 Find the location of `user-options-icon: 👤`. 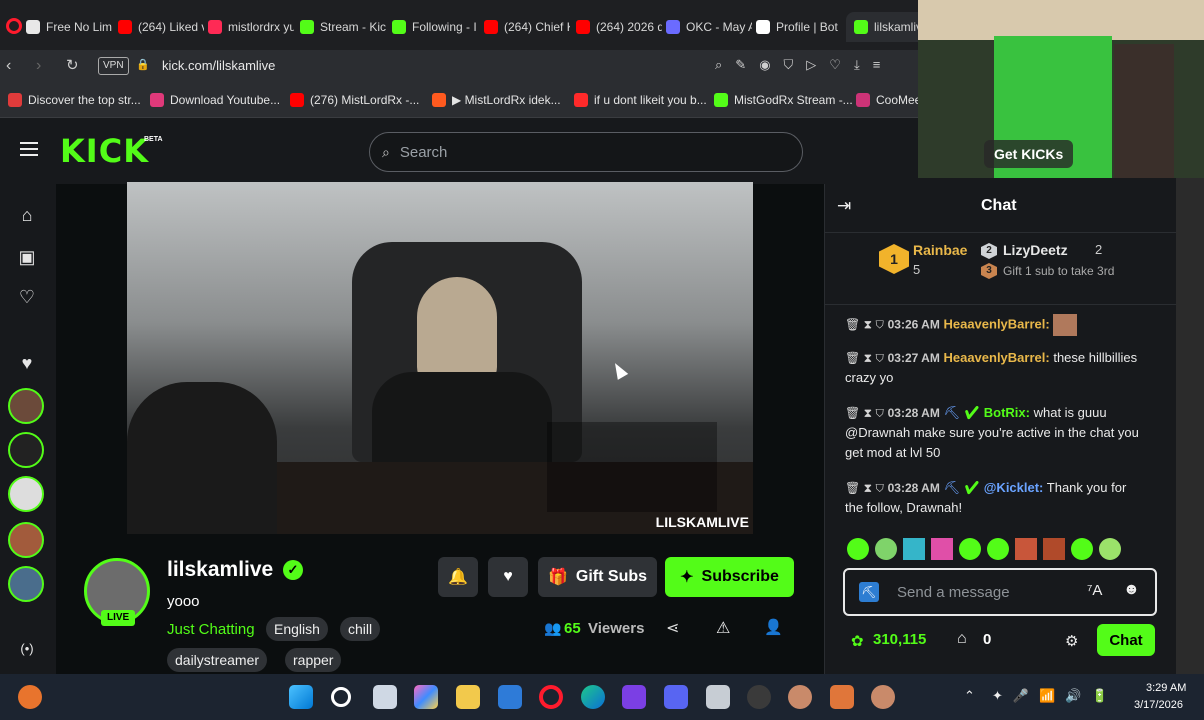

user-options-icon: 👤 is located at coordinates (773, 627).